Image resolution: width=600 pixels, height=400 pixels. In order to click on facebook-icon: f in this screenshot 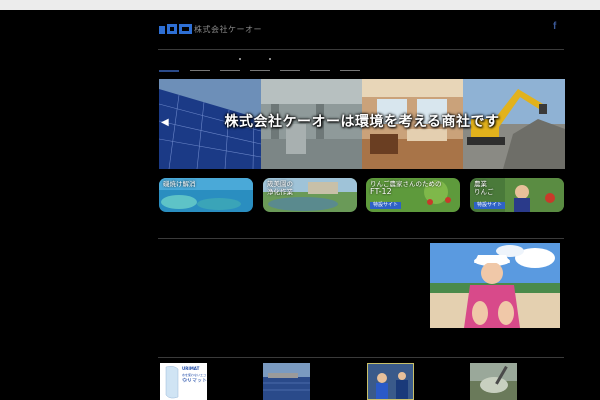, I will do `click(554, 26)`.